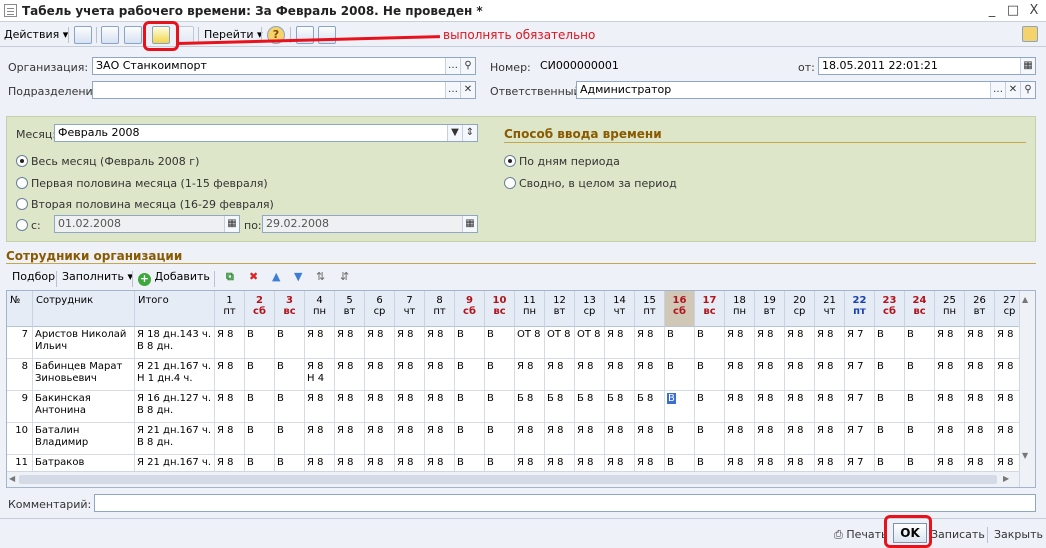  What do you see at coordinates (1034, 11) in the screenshot?
I see `close-window-button: X` at bounding box center [1034, 11].